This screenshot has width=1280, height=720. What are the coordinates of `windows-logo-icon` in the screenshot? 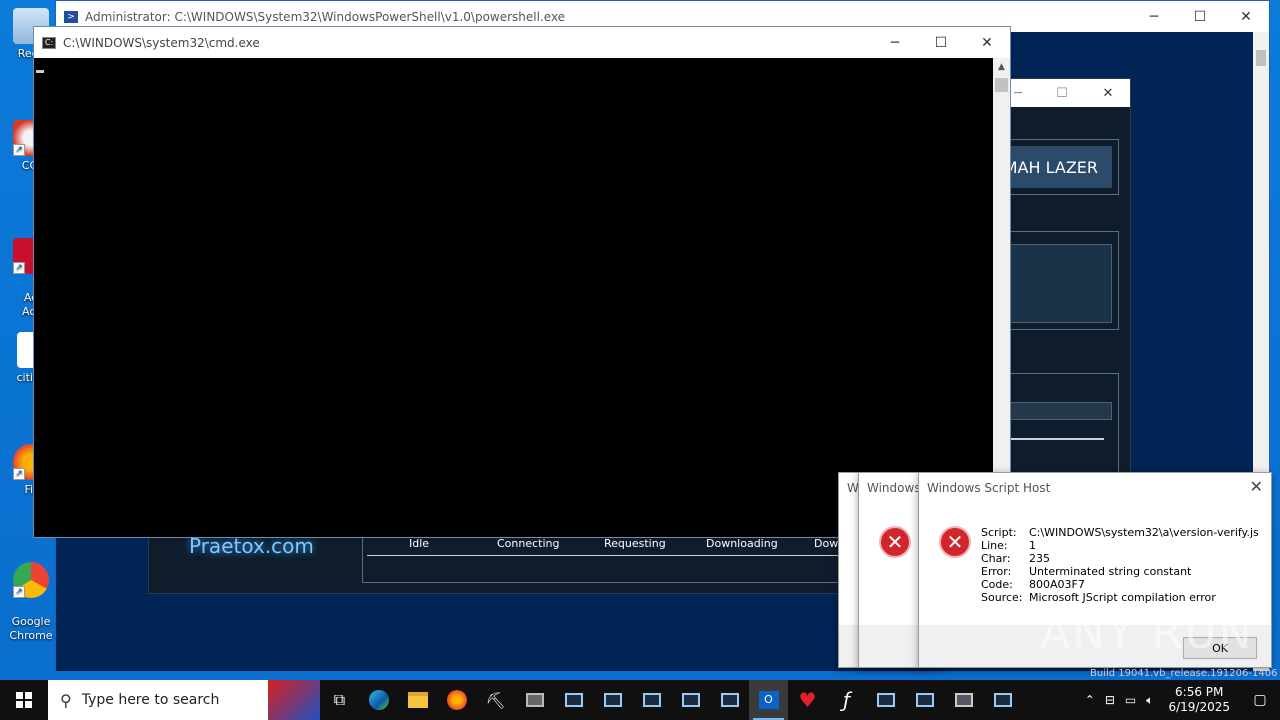 It's located at (24, 700).